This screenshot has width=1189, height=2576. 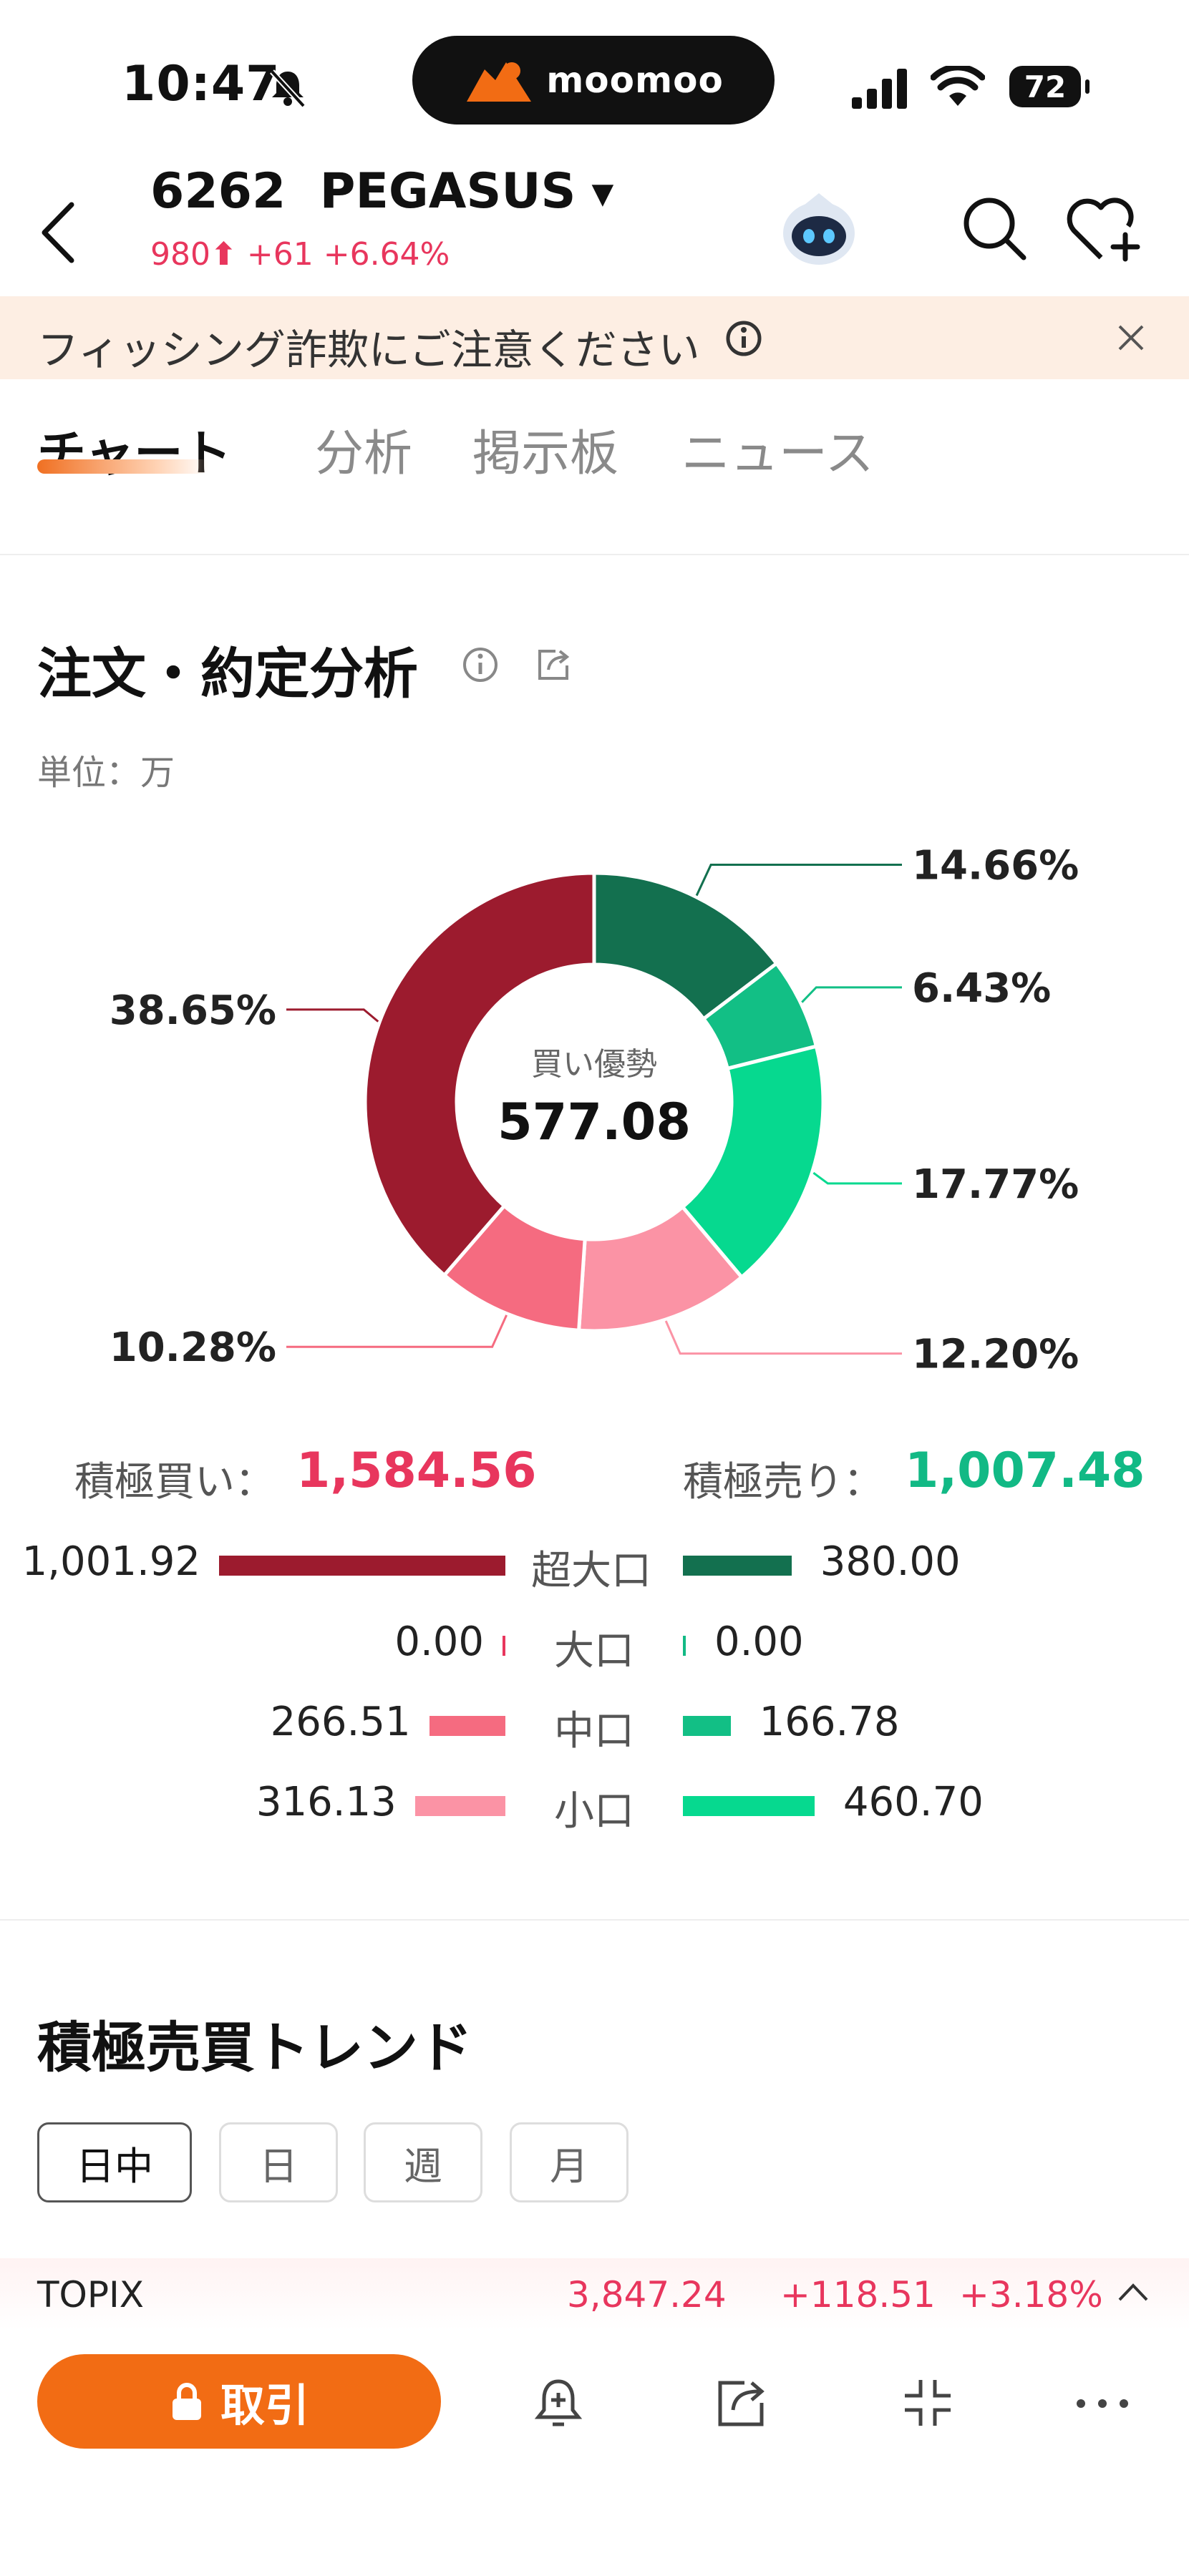 I want to click on share-out-icon, so click(x=741, y=2402).